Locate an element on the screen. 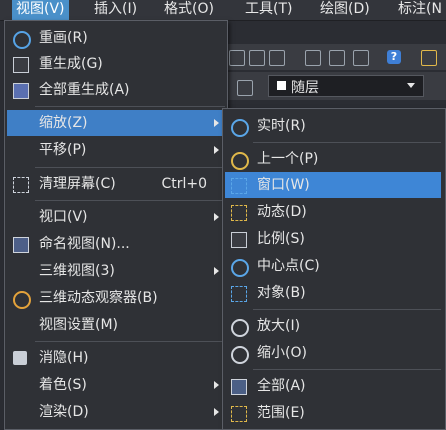 The image size is (446, 430). properties-tool-icon is located at coordinates (313, 58).